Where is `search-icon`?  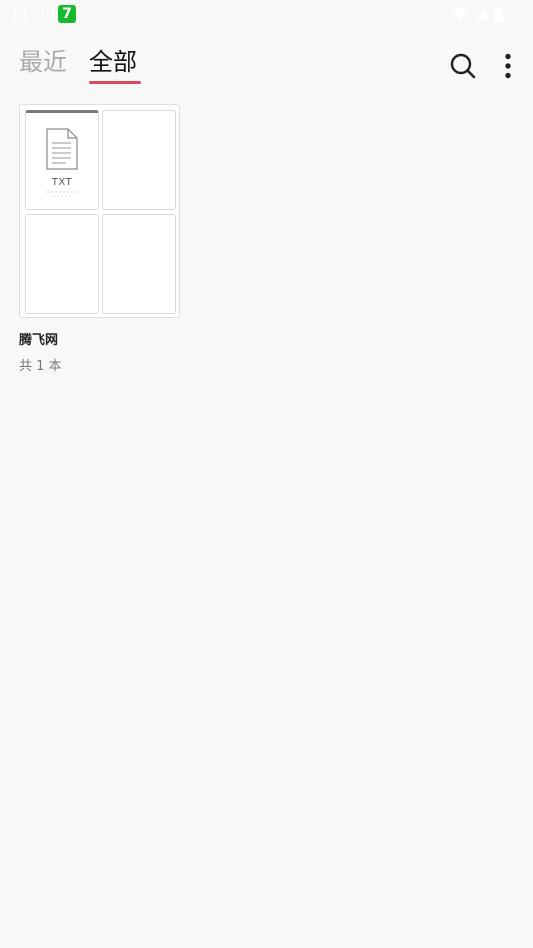 search-icon is located at coordinates (463, 66).